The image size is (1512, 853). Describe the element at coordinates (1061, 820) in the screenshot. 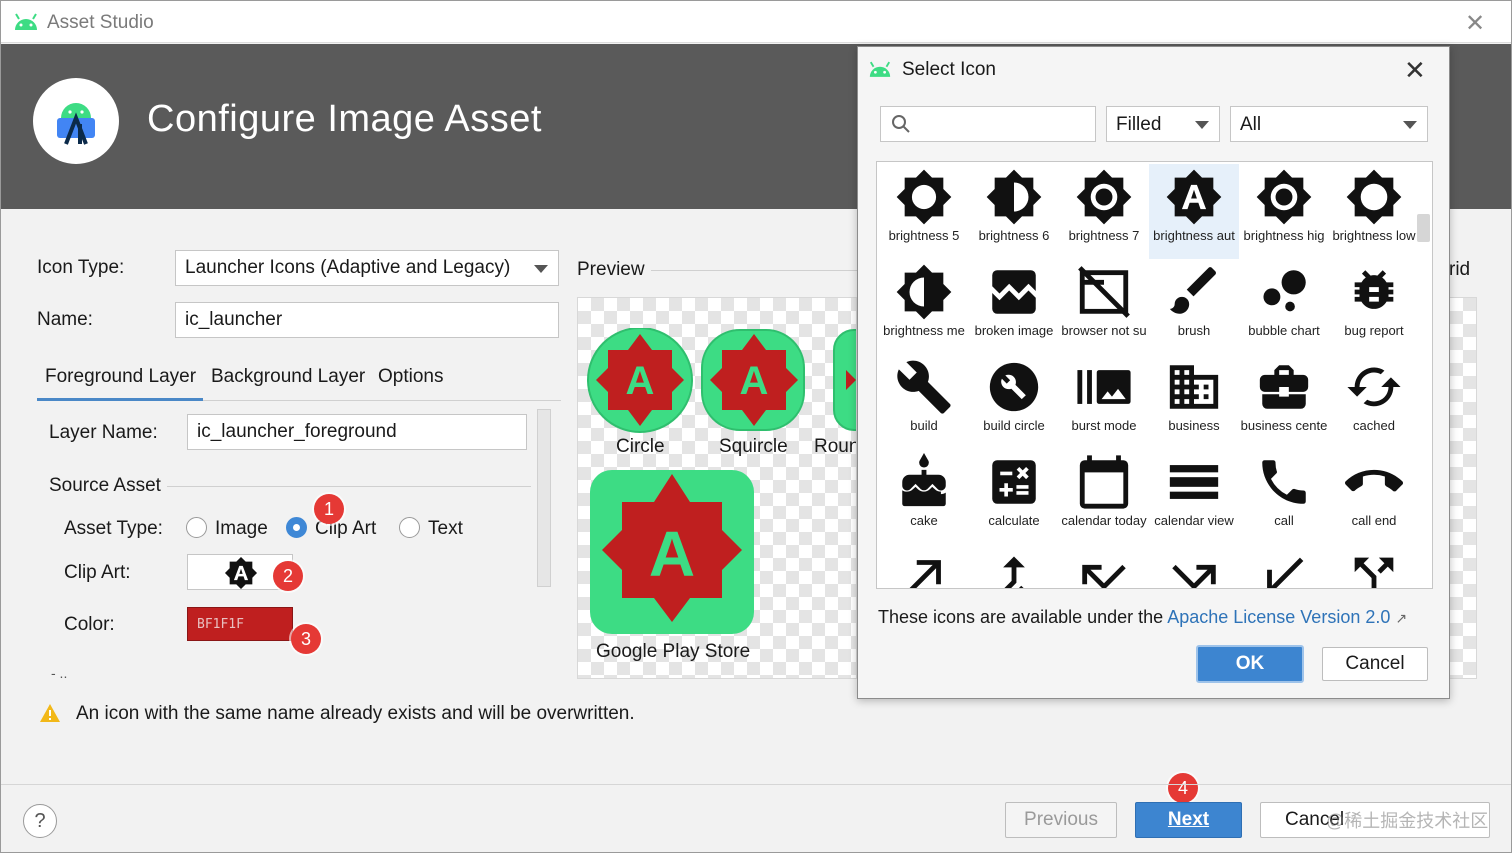

I see `previous-button: Previous` at that location.